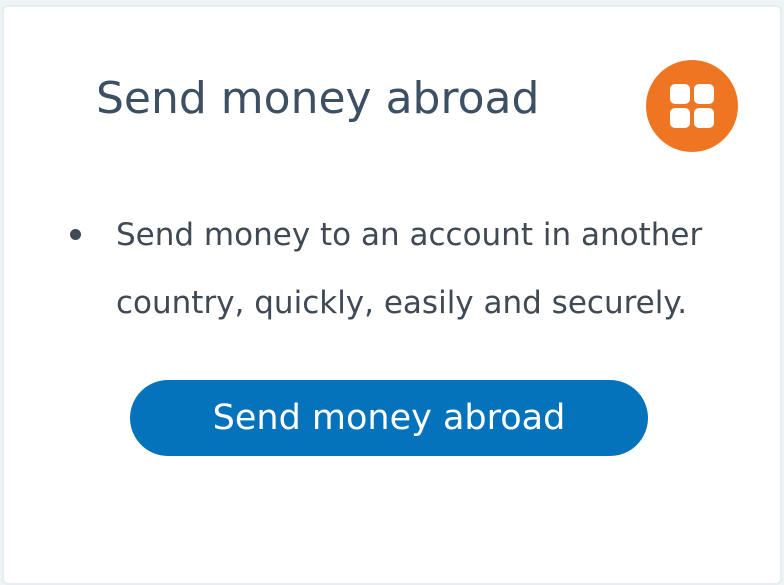 The image size is (784, 585). I want to click on bullet-dot-icon, so click(75, 234).